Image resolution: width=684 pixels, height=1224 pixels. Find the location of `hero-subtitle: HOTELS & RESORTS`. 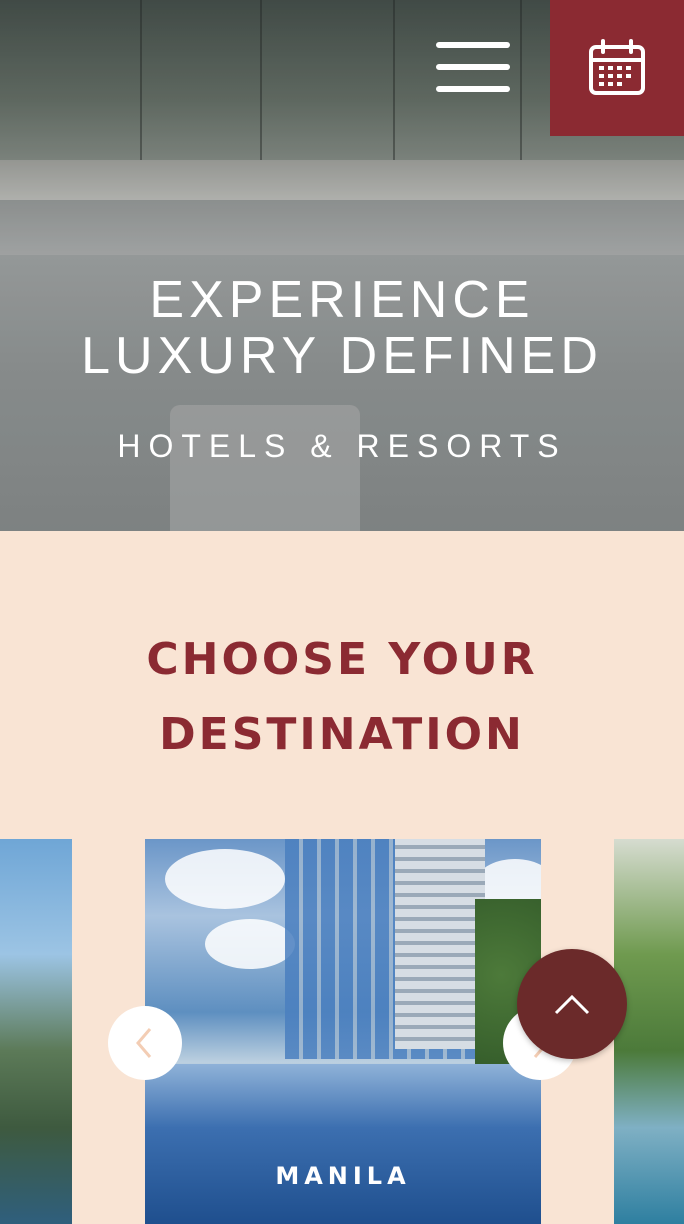

hero-subtitle: HOTELS & RESORTS is located at coordinates (342, 446).